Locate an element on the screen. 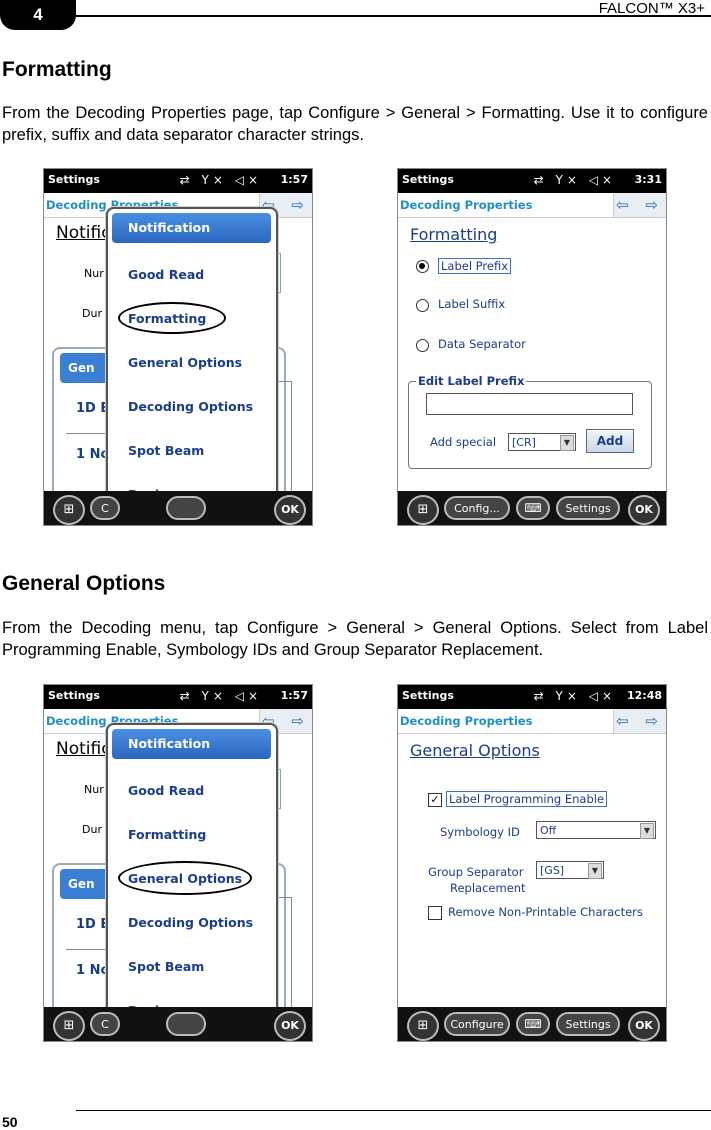  page-title: Formatting is located at coordinates (454, 234).